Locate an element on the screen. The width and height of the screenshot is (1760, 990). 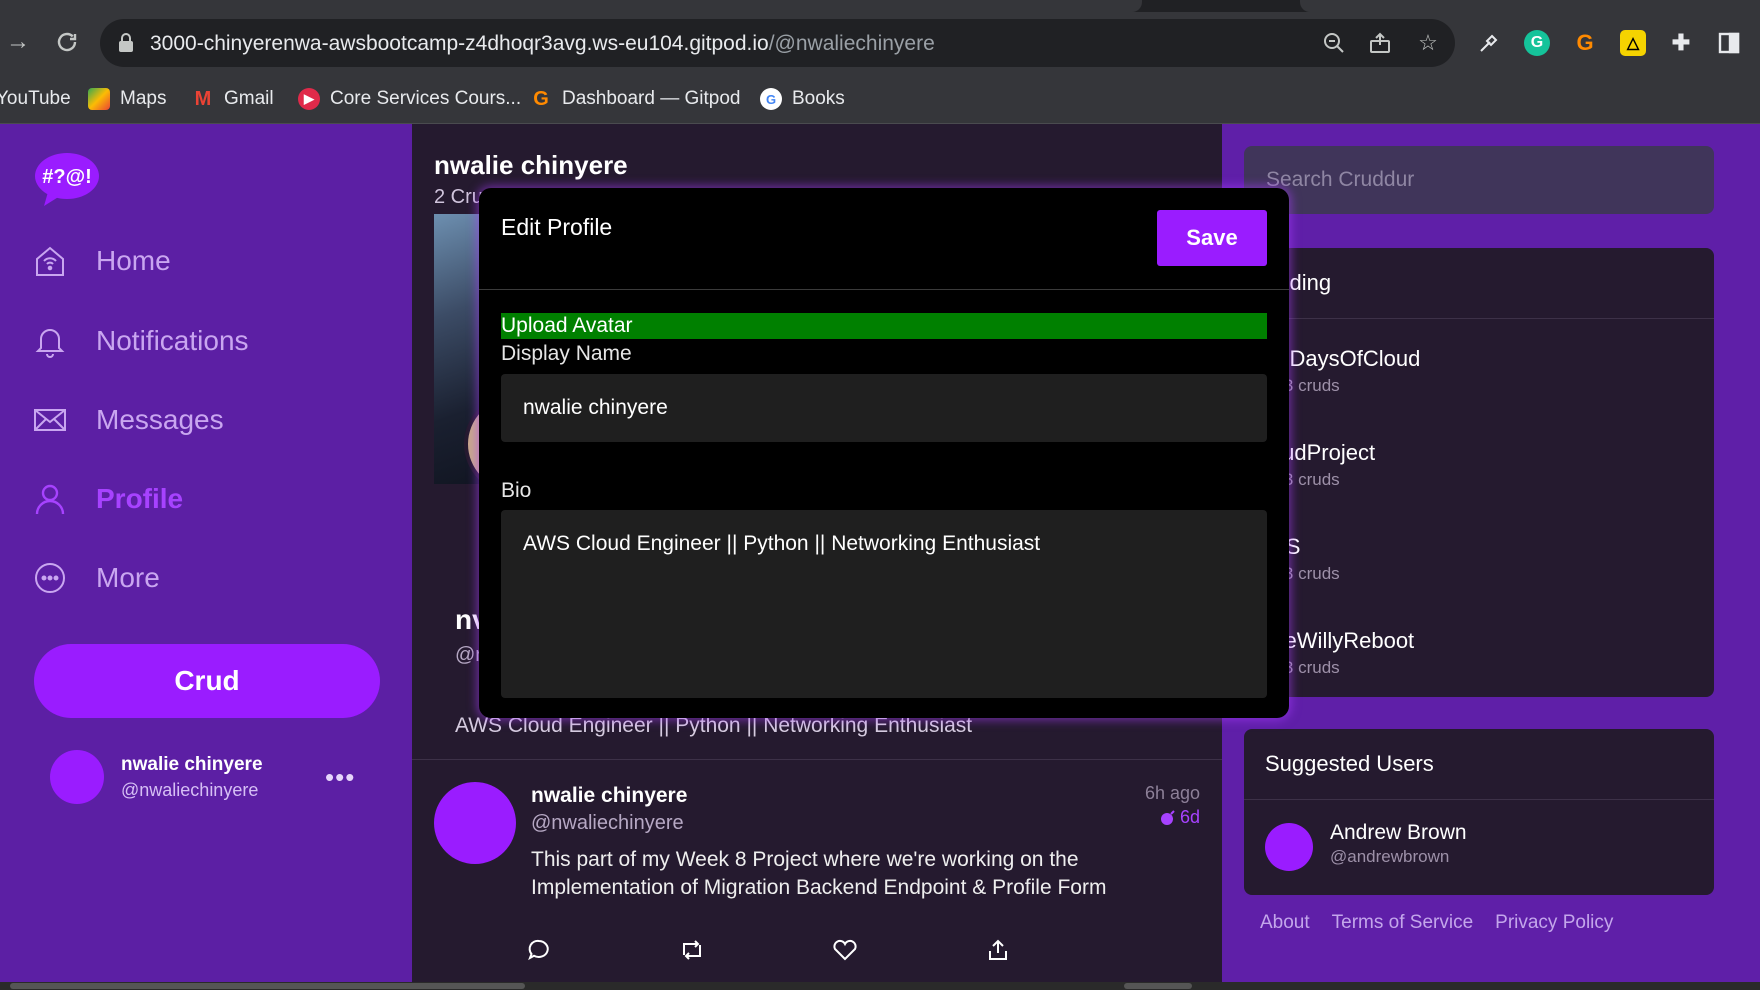
sidebar-item-label: Home is located at coordinates (133, 260).